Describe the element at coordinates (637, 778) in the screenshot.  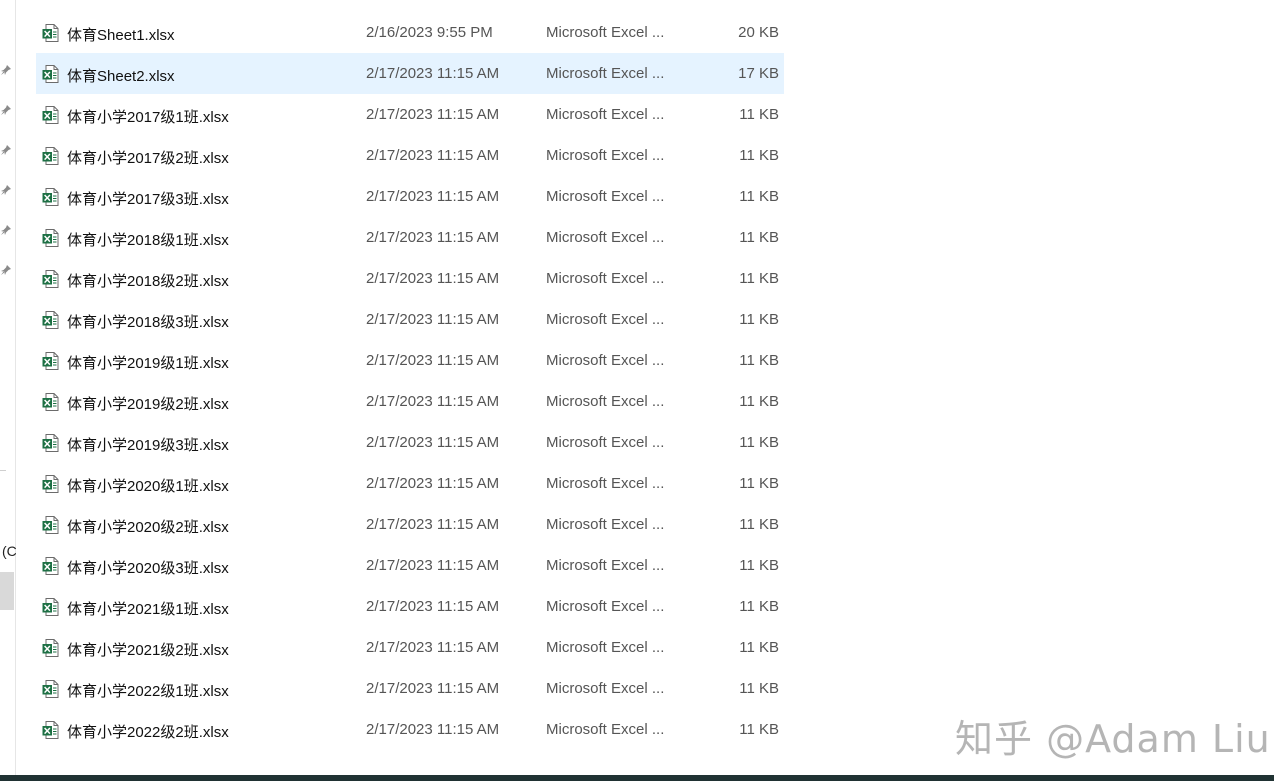
I see `taskbar` at that location.